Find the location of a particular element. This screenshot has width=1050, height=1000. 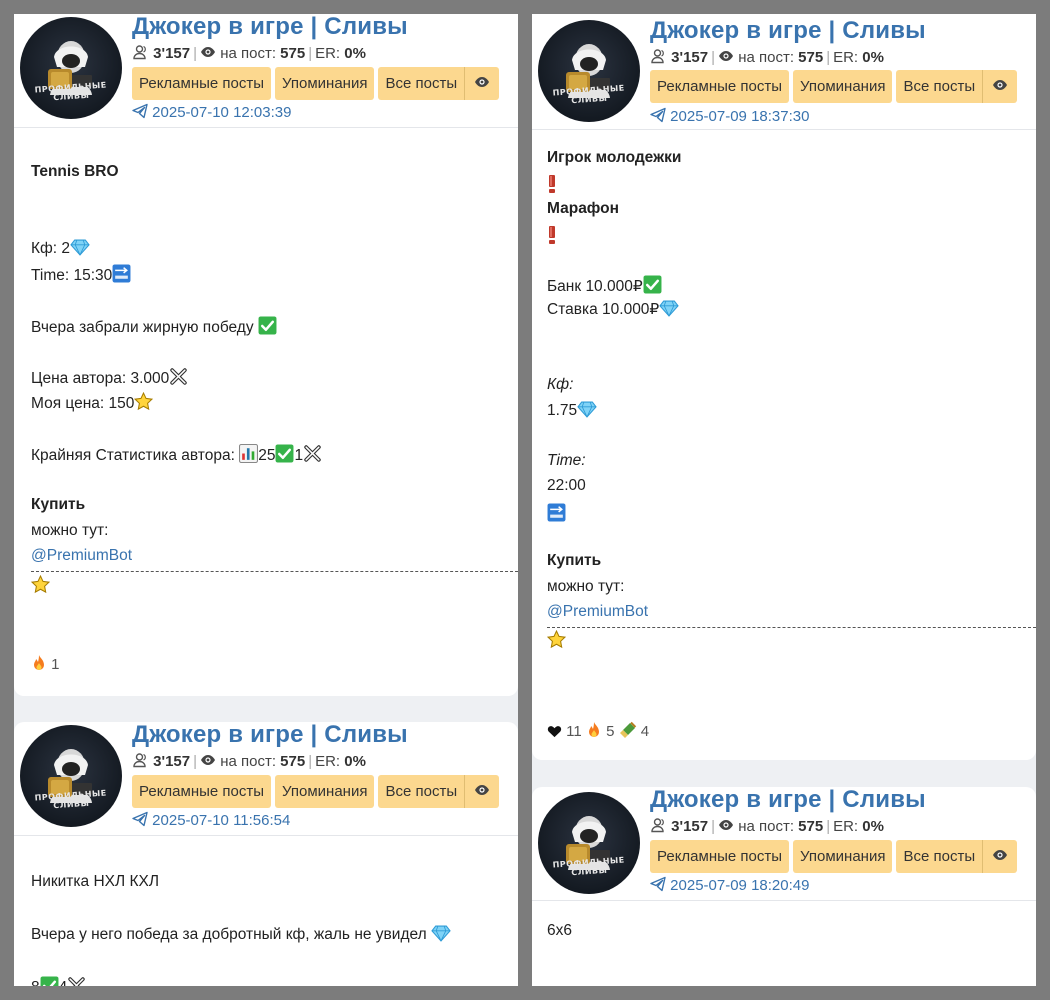

post-date-link: 2025-07-09 18:20:49 is located at coordinates (729, 885).